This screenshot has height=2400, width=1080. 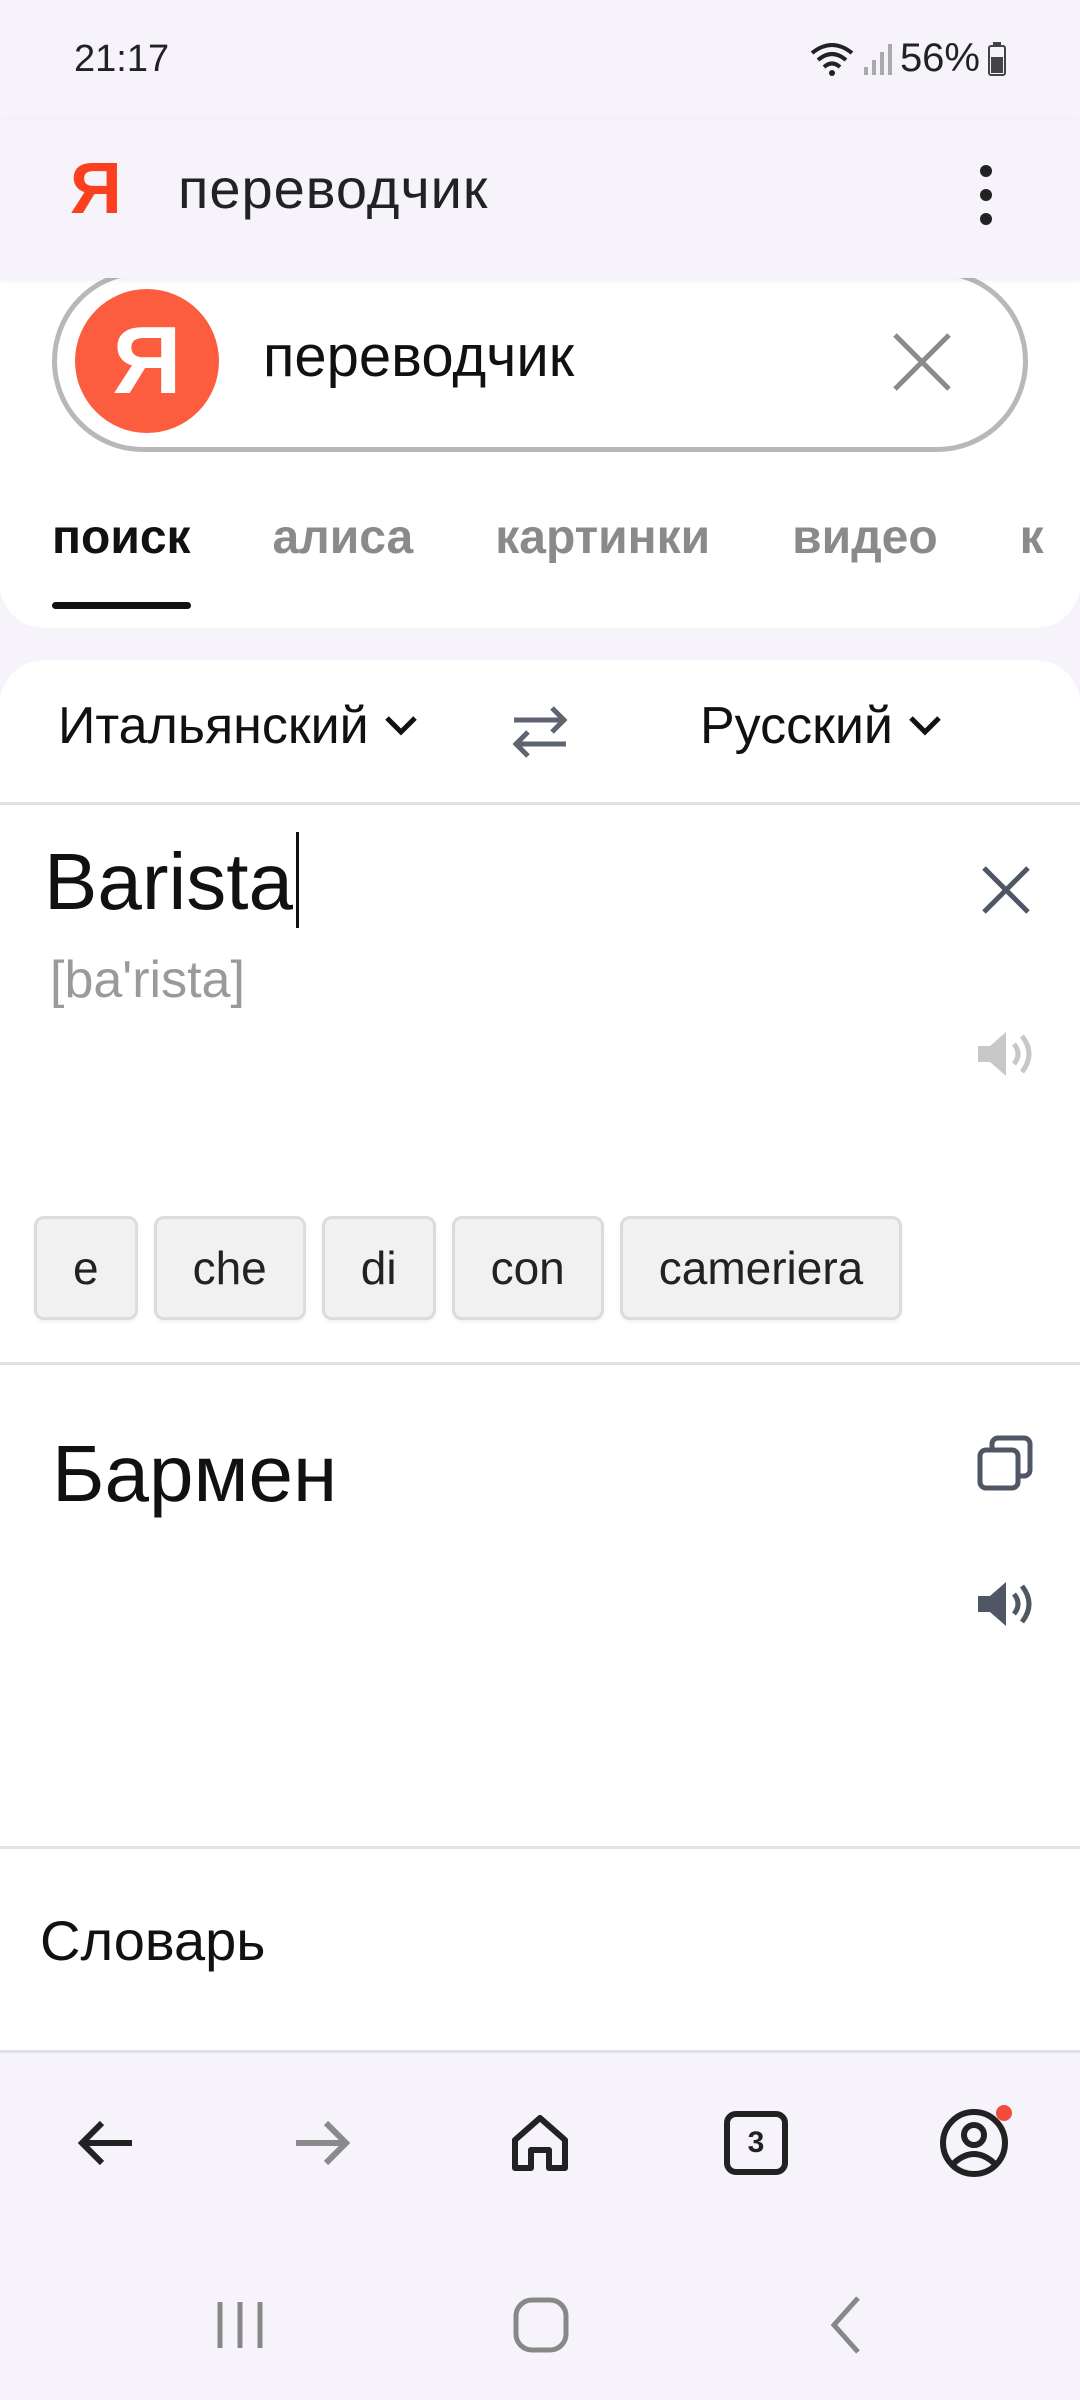 I want to click on tab-alice: алиса, so click(x=343, y=537).